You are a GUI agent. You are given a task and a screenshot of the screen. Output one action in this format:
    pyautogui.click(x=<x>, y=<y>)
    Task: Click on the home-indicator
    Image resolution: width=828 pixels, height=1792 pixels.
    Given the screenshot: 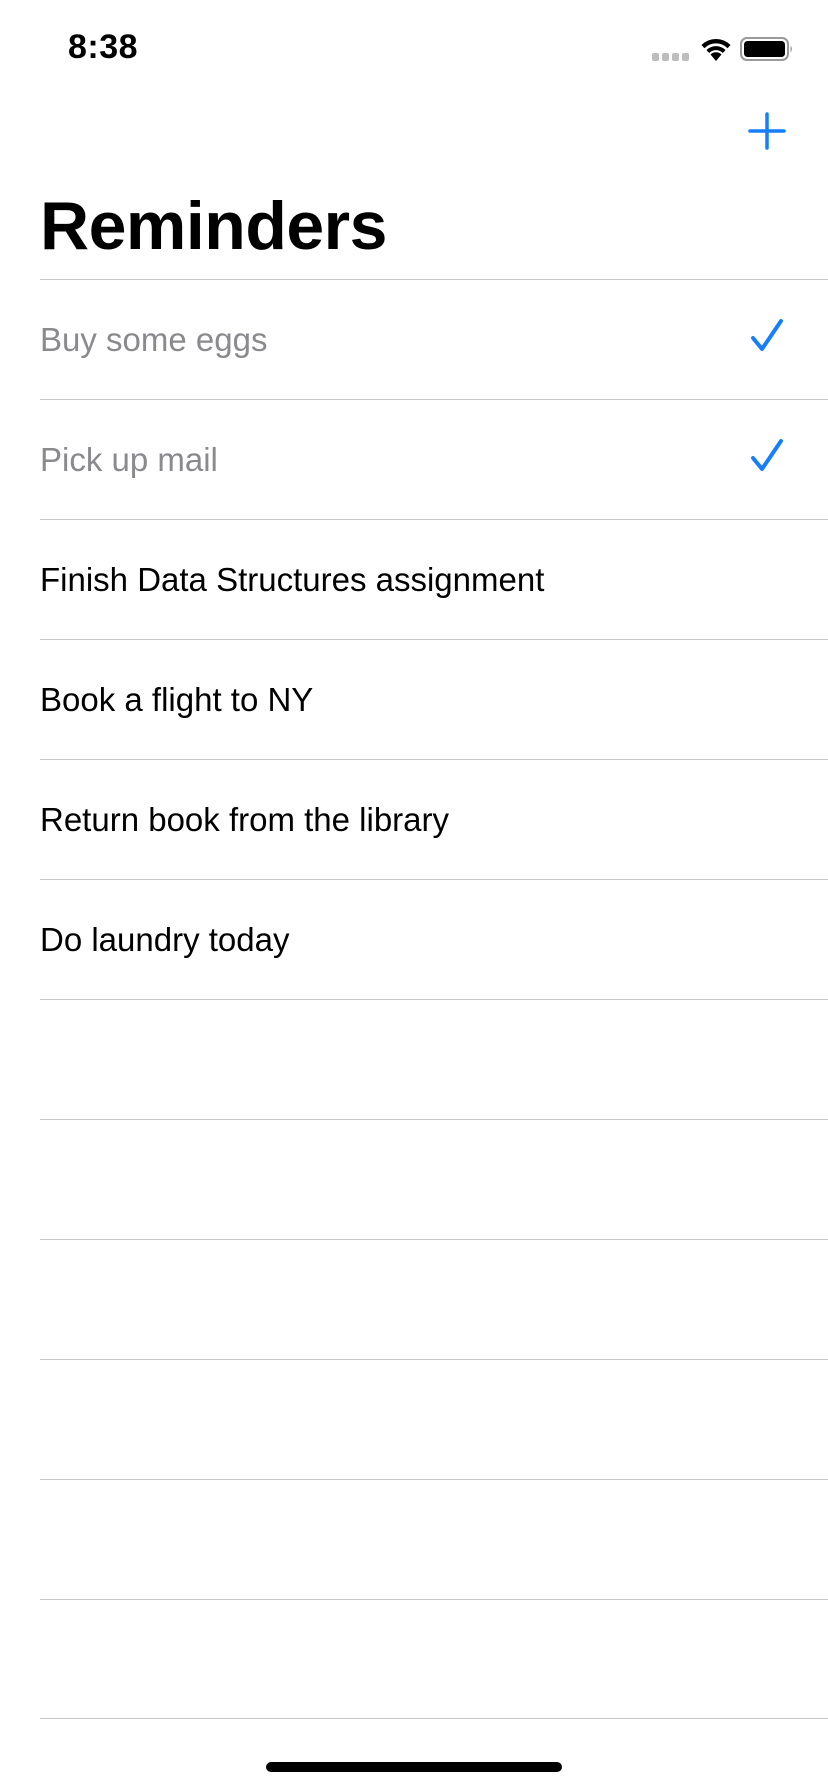 What is the action you would take?
    pyautogui.click(x=414, y=1767)
    